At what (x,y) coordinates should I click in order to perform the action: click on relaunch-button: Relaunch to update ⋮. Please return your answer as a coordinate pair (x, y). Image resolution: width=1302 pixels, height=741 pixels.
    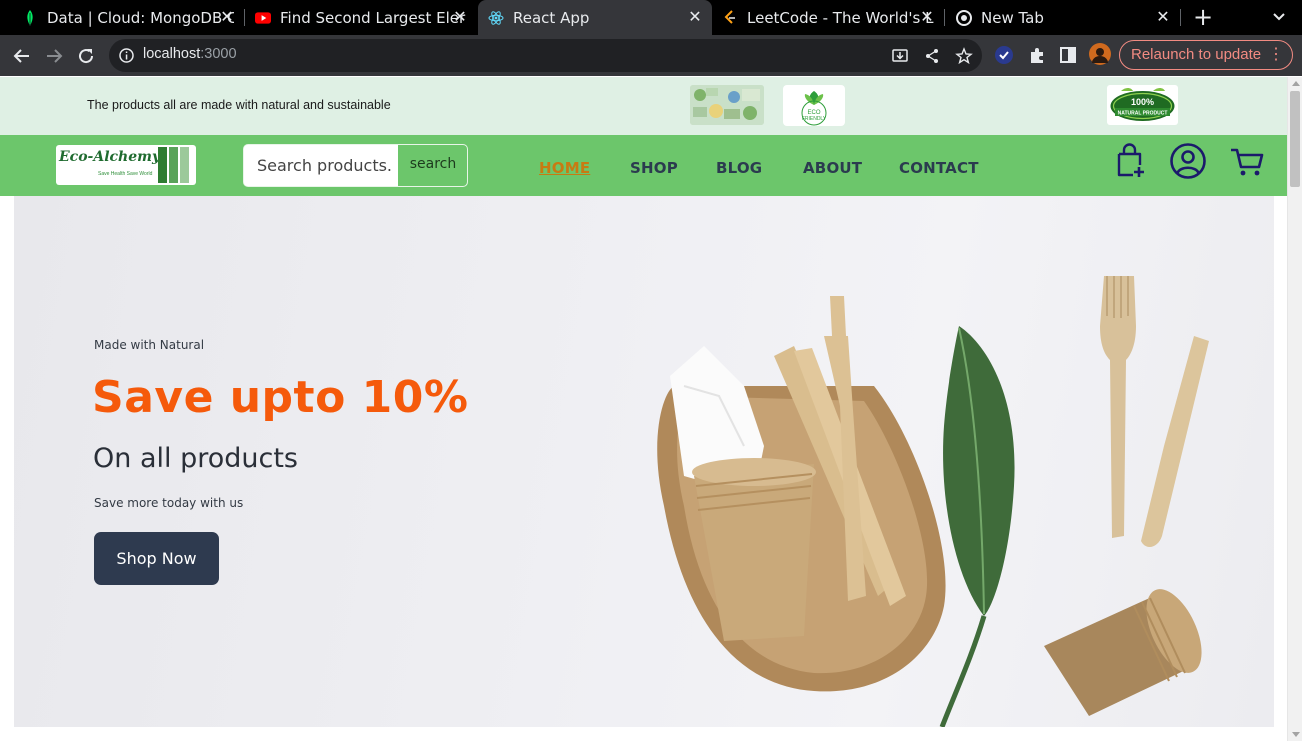
    Looking at the image, I should click on (1206, 55).